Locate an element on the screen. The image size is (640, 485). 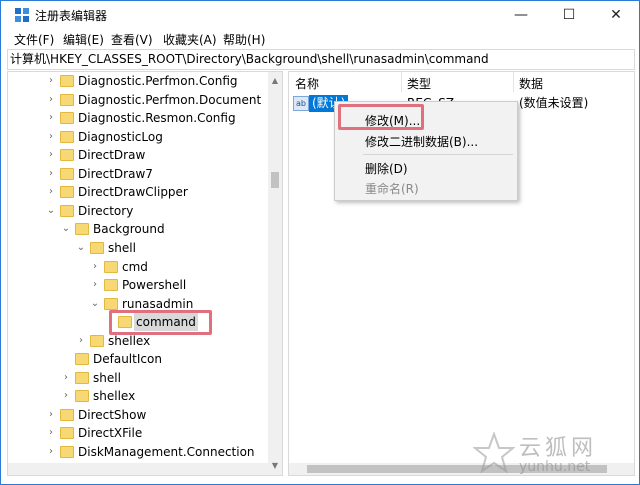
tree-item-label: DiagnosticLog is located at coordinates (120, 137).